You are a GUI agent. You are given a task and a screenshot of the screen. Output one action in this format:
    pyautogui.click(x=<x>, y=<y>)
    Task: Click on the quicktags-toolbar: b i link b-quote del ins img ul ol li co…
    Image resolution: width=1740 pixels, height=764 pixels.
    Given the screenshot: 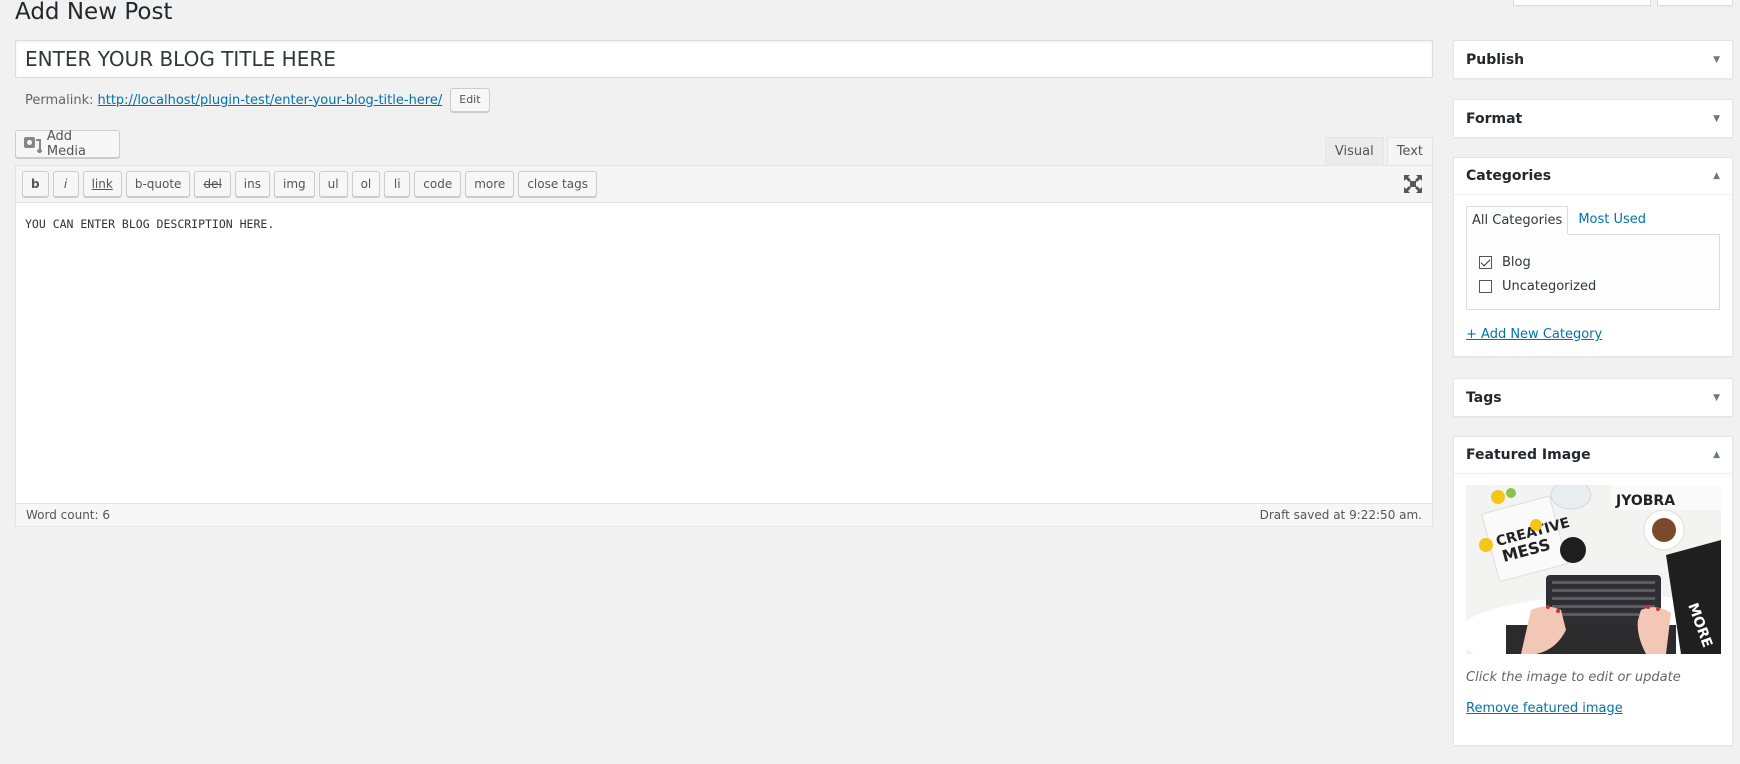 What is the action you would take?
    pyautogui.click(x=724, y=184)
    